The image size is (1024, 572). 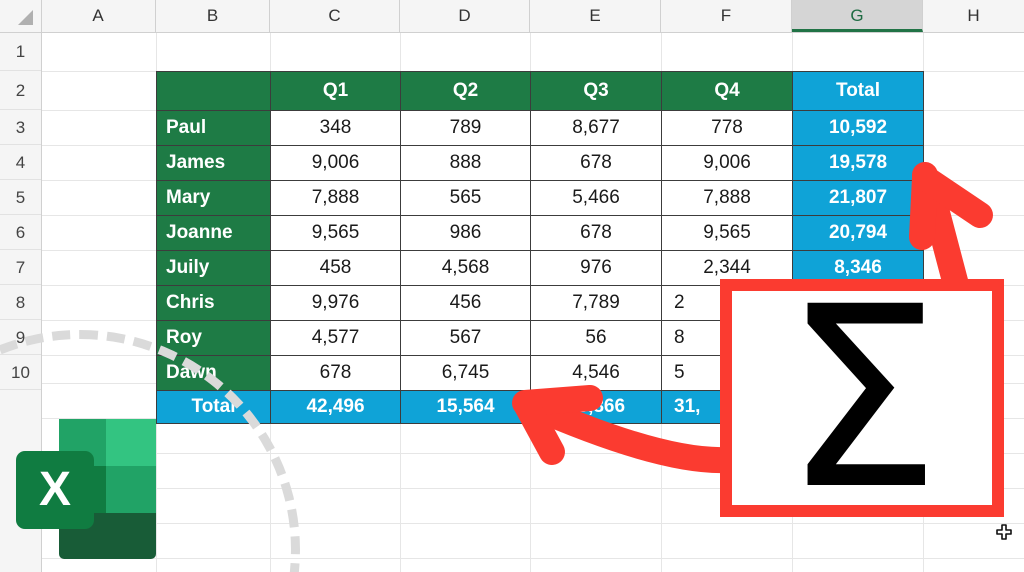 What do you see at coordinates (335, 338) in the screenshot?
I see `cell-q1: 4,577` at bounding box center [335, 338].